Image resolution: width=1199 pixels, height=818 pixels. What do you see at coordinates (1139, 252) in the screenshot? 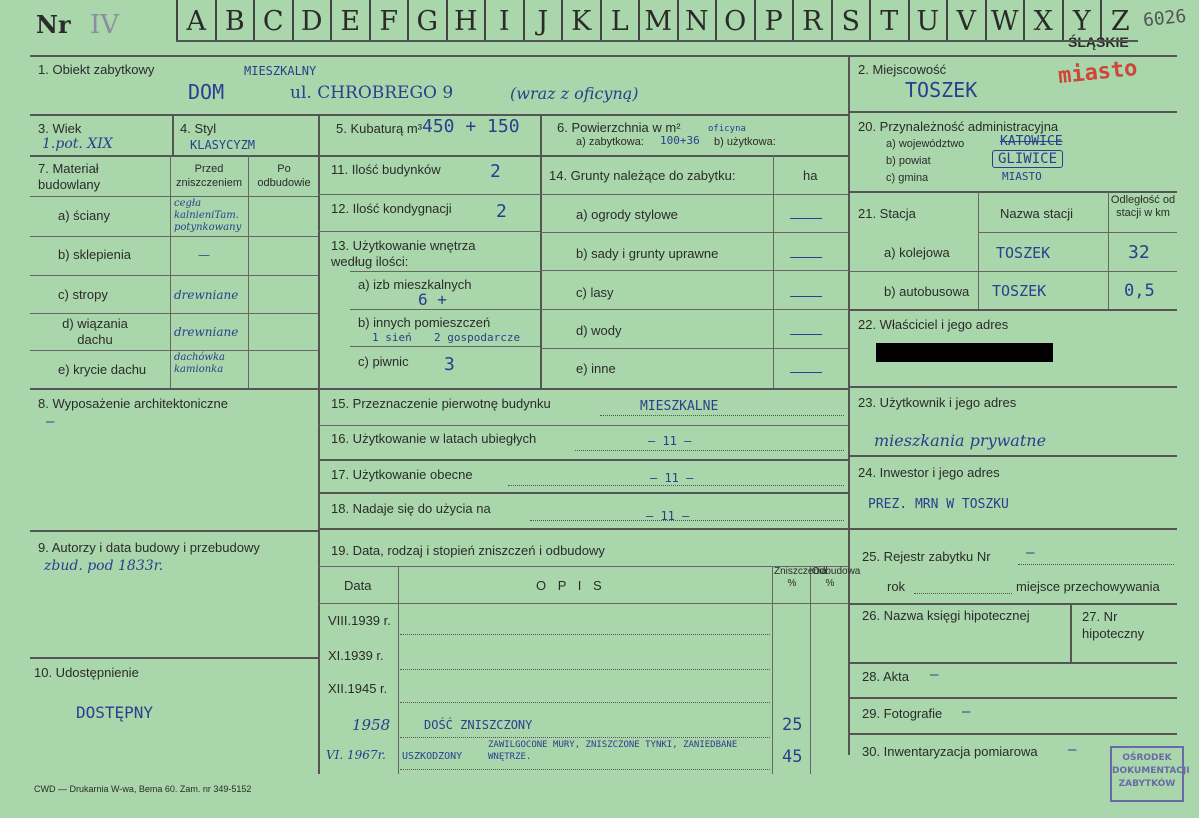
I see `field-21-a-km: 32` at bounding box center [1139, 252].